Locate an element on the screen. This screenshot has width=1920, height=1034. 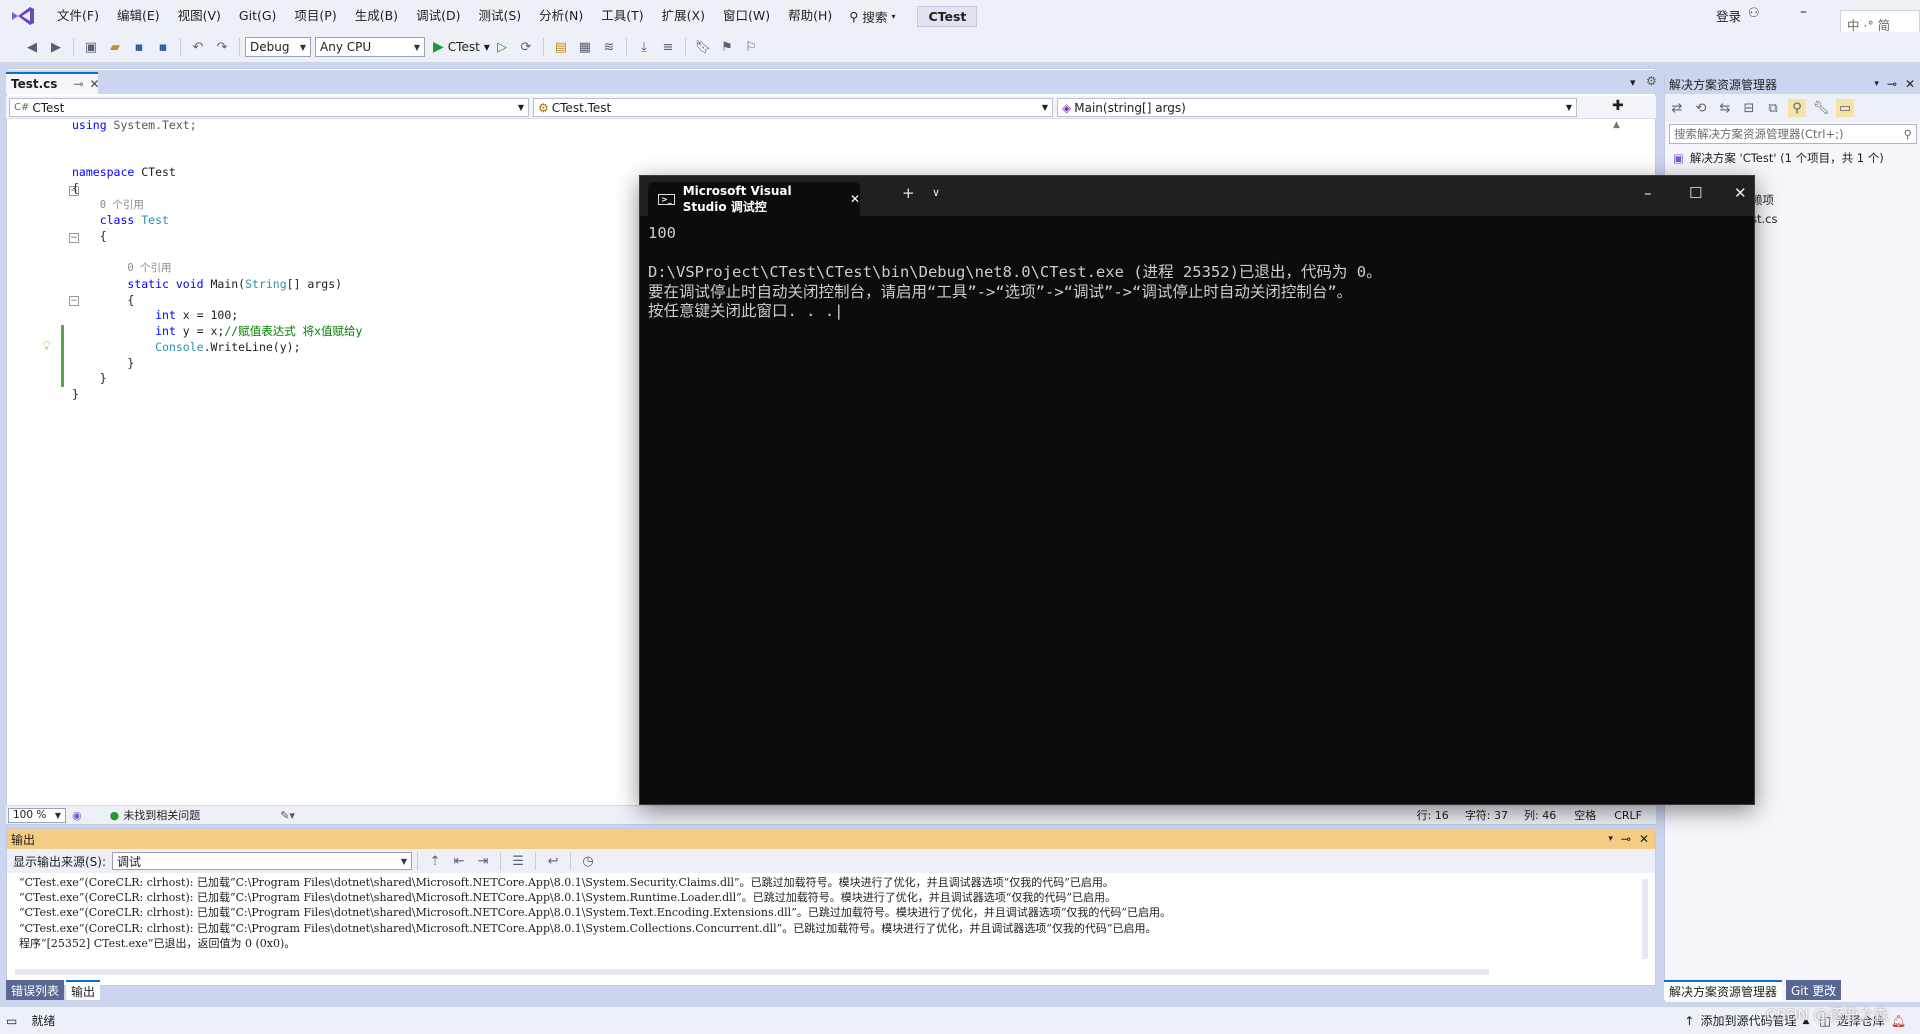
whitespace-indicator: 空格 is located at coordinates (1585, 815).